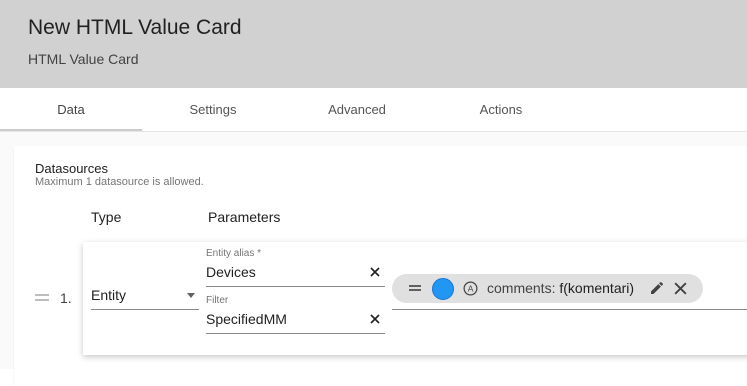 This screenshot has width=747, height=386. What do you see at coordinates (244, 217) in the screenshot?
I see `column-header-parameters: Parameters` at bounding box center [244, 217].